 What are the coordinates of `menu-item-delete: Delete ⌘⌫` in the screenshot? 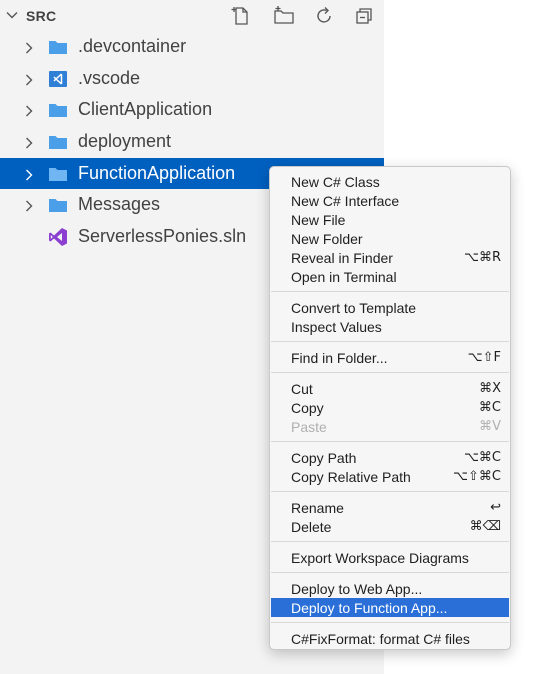 It's located at (390, 526).